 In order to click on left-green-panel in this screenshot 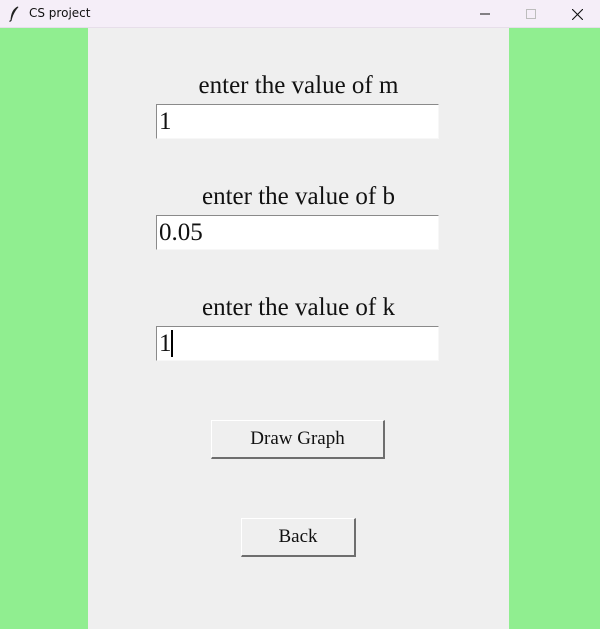, I will do `click(44, 328)`.